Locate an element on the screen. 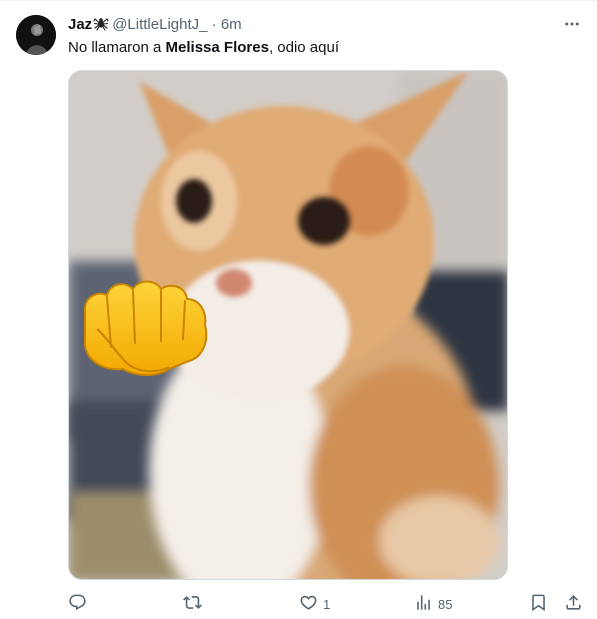 The width and height of the screenshot is (597, 619). views-count: 85 is located at coordinates (445, 604).